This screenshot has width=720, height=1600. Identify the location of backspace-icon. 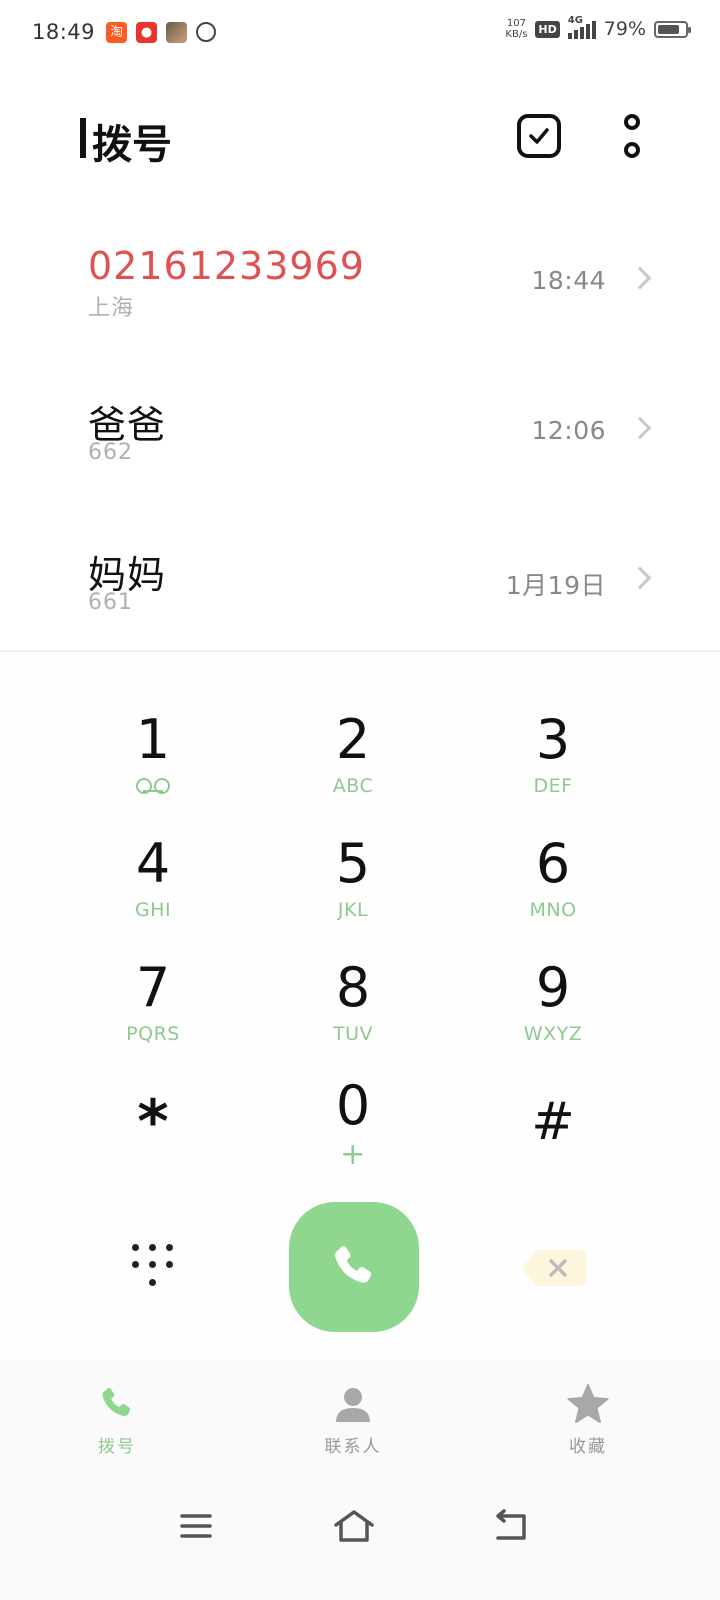
(554, 1268).